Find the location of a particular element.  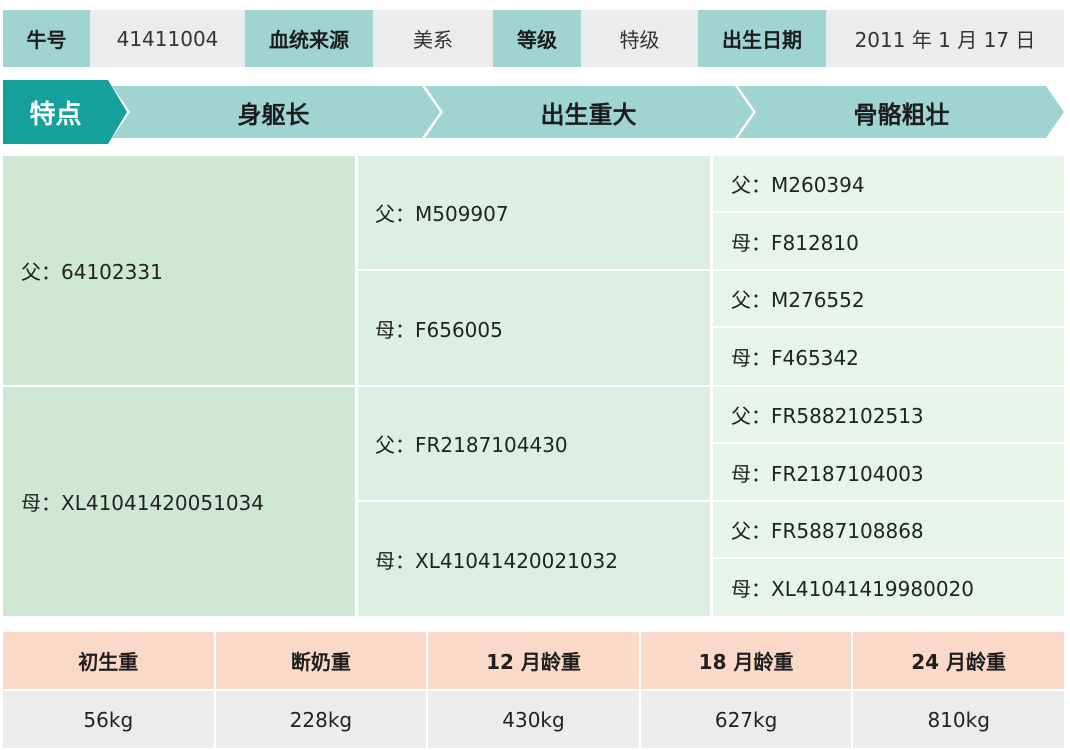

weight-header-12m: 12 月龄重 is located at coordinates (533, 660).